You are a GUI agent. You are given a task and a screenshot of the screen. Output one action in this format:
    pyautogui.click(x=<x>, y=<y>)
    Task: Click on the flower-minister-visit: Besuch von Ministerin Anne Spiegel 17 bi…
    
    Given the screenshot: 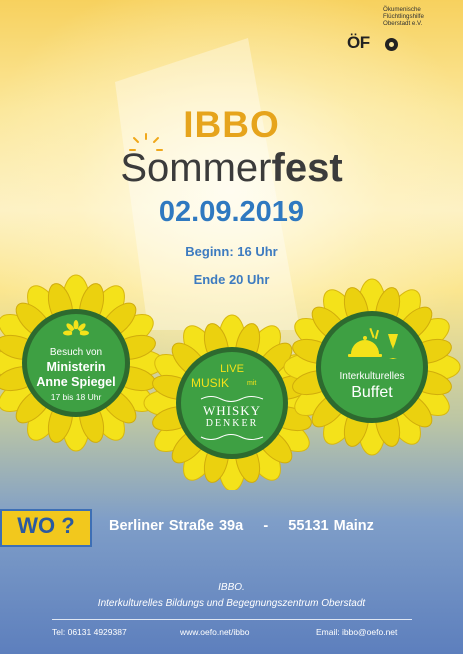 What is the action you would take?
    pyautogui.click(x=76, y=363)
    